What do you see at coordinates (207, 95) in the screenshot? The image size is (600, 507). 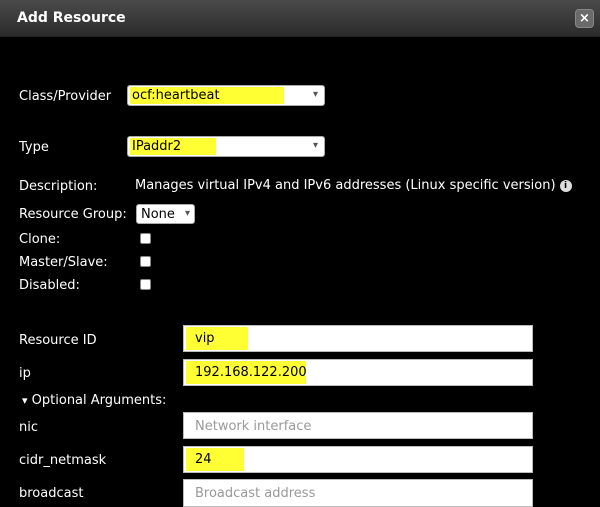 I see `class-provider-value: ocf:heartbeat` at bounding box center [207, 95].